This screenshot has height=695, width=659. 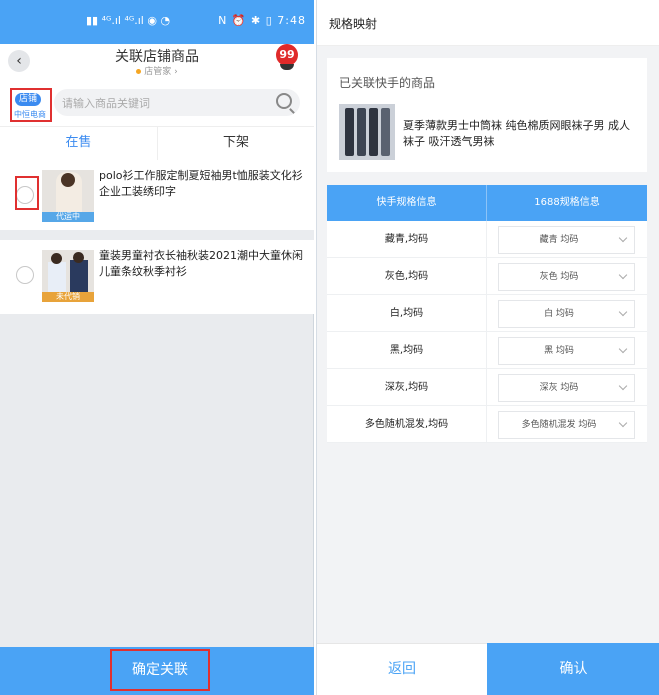 I want to click on spec-cell: 深灰,均码, so click(x=407, y=387).